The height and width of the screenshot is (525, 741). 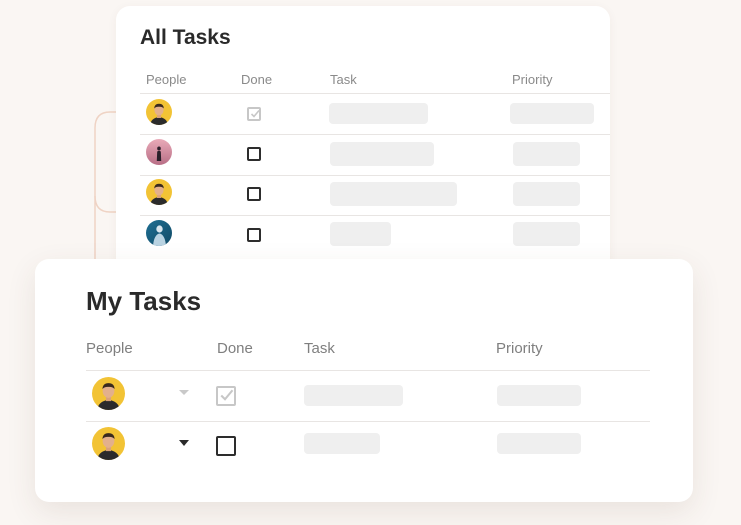 What do you see at coordinates (185, 37) in the screenshot?
I see `all-tasks-title: All Tasks` at bounding box center [185, 37].